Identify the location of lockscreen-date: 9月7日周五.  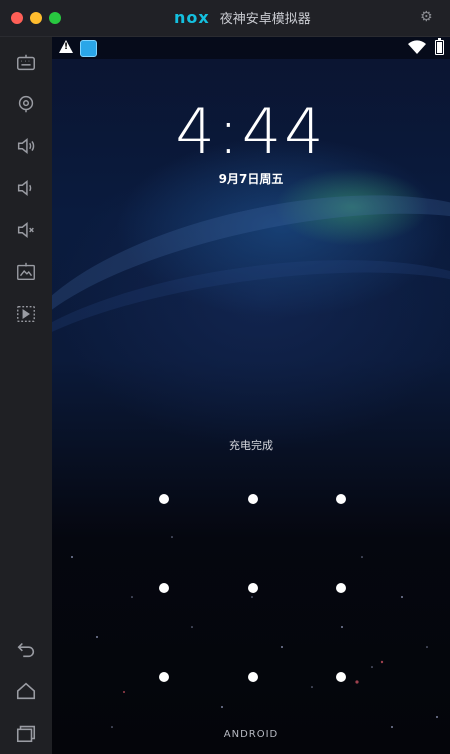
(251, 179).